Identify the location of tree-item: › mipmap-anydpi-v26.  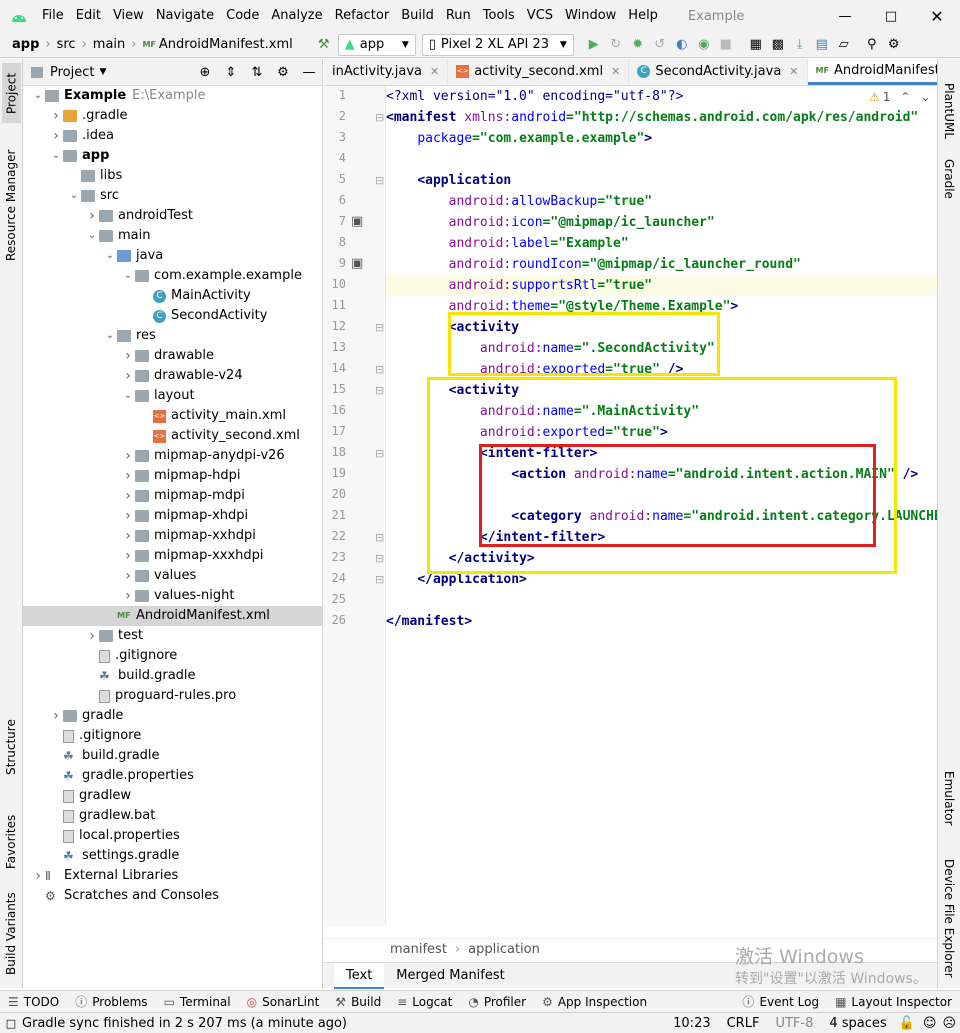
(173, 456).